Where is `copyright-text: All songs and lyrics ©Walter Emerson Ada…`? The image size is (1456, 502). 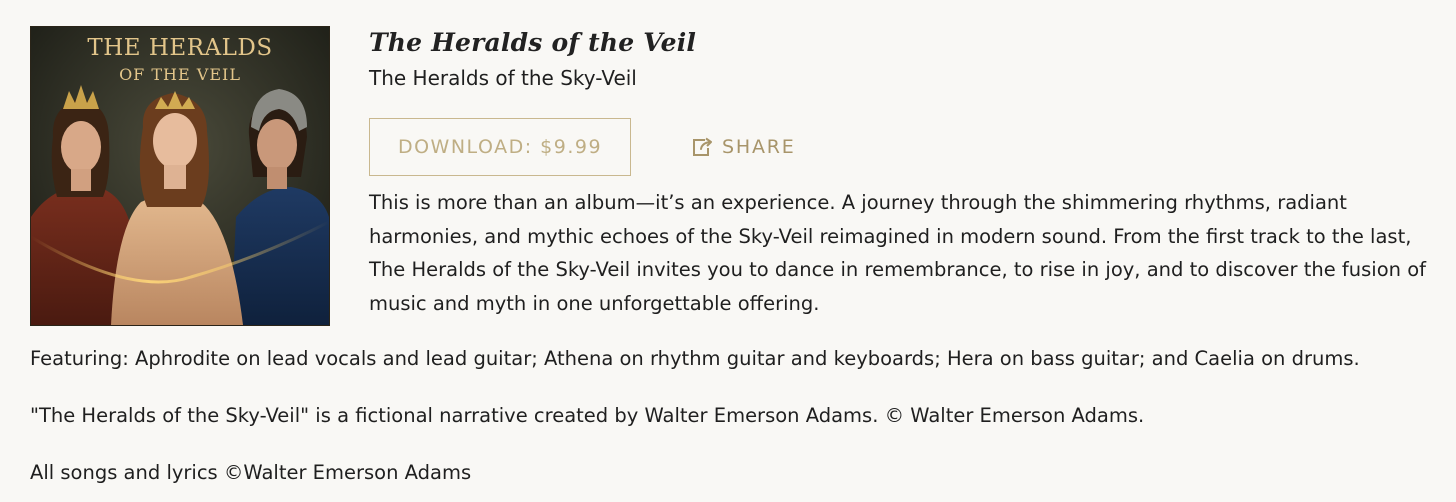
copyright-text: All songs and lyrics ©Walter Emerson Ada… is located at coordinates (251, 472).